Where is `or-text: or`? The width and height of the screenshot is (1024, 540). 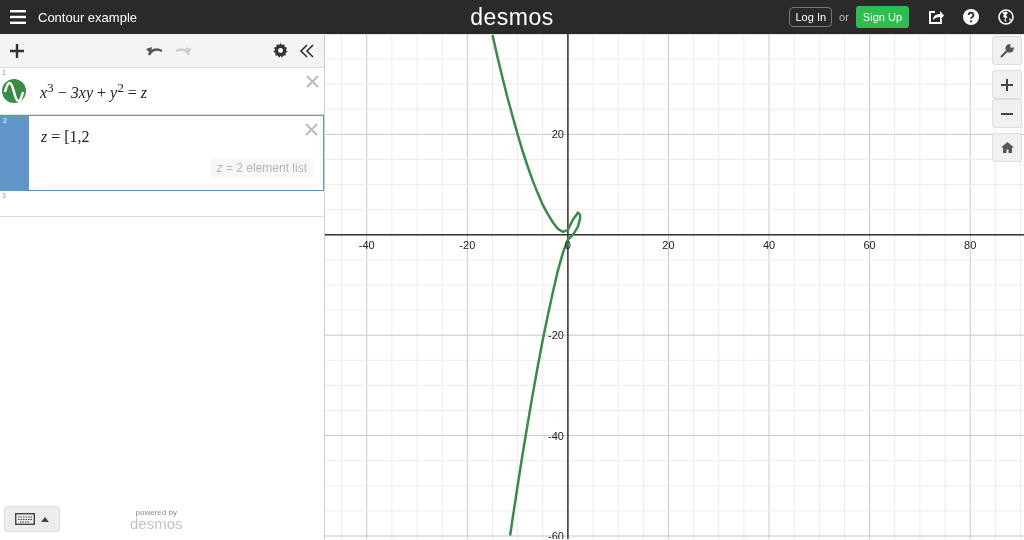
or-text: or is located at coordinates (844, 17).